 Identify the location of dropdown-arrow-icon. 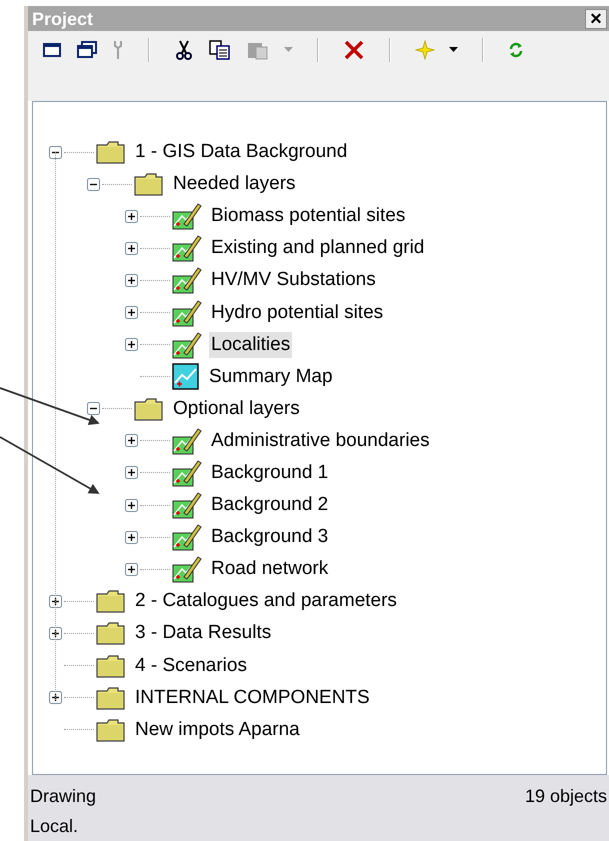
(453, 50).